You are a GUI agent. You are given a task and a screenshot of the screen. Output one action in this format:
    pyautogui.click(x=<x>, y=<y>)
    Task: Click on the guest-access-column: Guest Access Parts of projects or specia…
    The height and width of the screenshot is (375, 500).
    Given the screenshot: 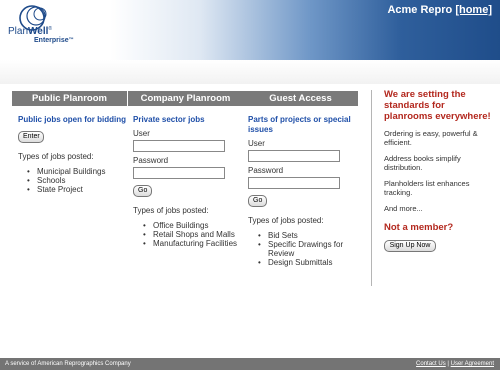 What is the action you would take?
    pyautogui.click(x=300, y=179)
    